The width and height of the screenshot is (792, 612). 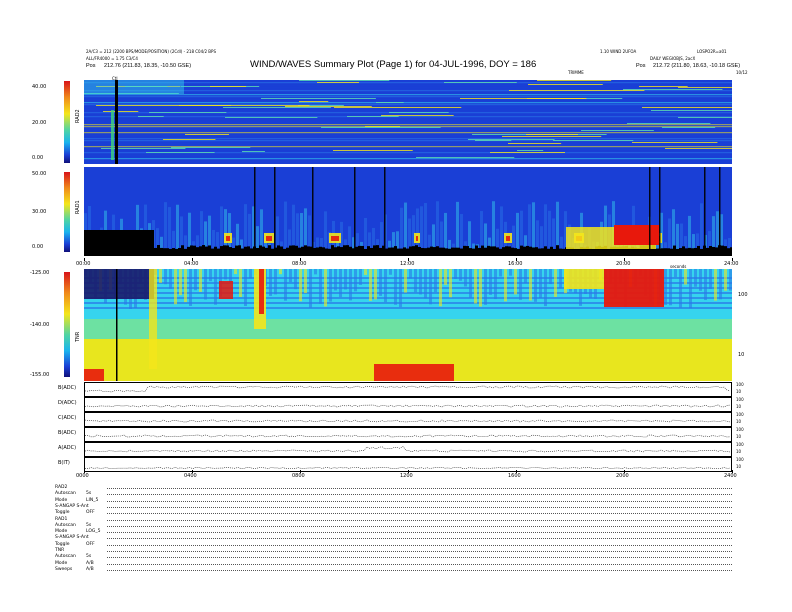 I want to click on header-right-version: LOSPO2R=a01, so click(x=712, y=51).